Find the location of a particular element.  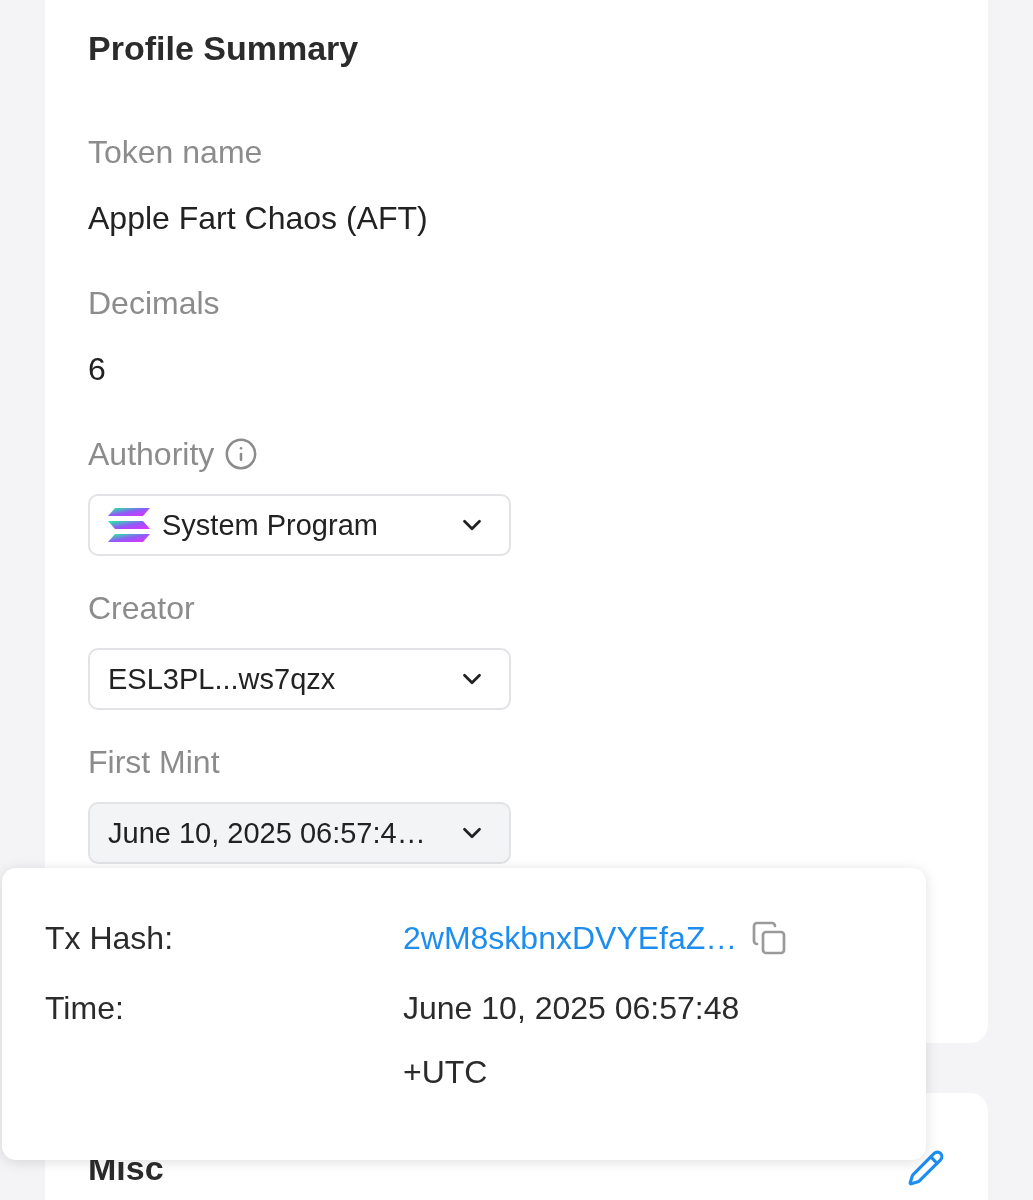

popover-label: Time: is located at coordinates (85, 1008).